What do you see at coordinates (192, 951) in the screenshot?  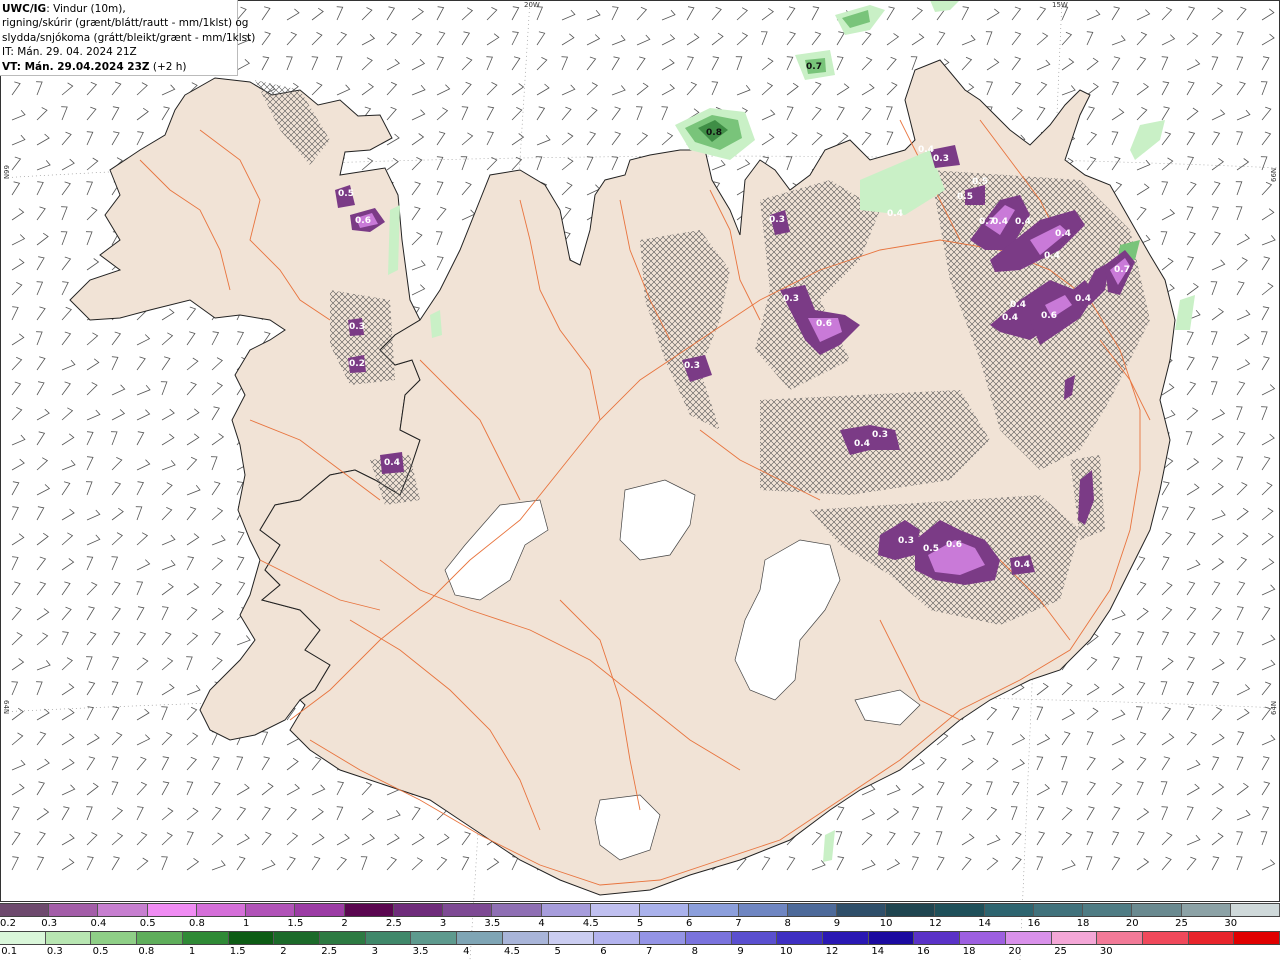 I see `legend-tick-label: 1` at bounding box center [192, 951].